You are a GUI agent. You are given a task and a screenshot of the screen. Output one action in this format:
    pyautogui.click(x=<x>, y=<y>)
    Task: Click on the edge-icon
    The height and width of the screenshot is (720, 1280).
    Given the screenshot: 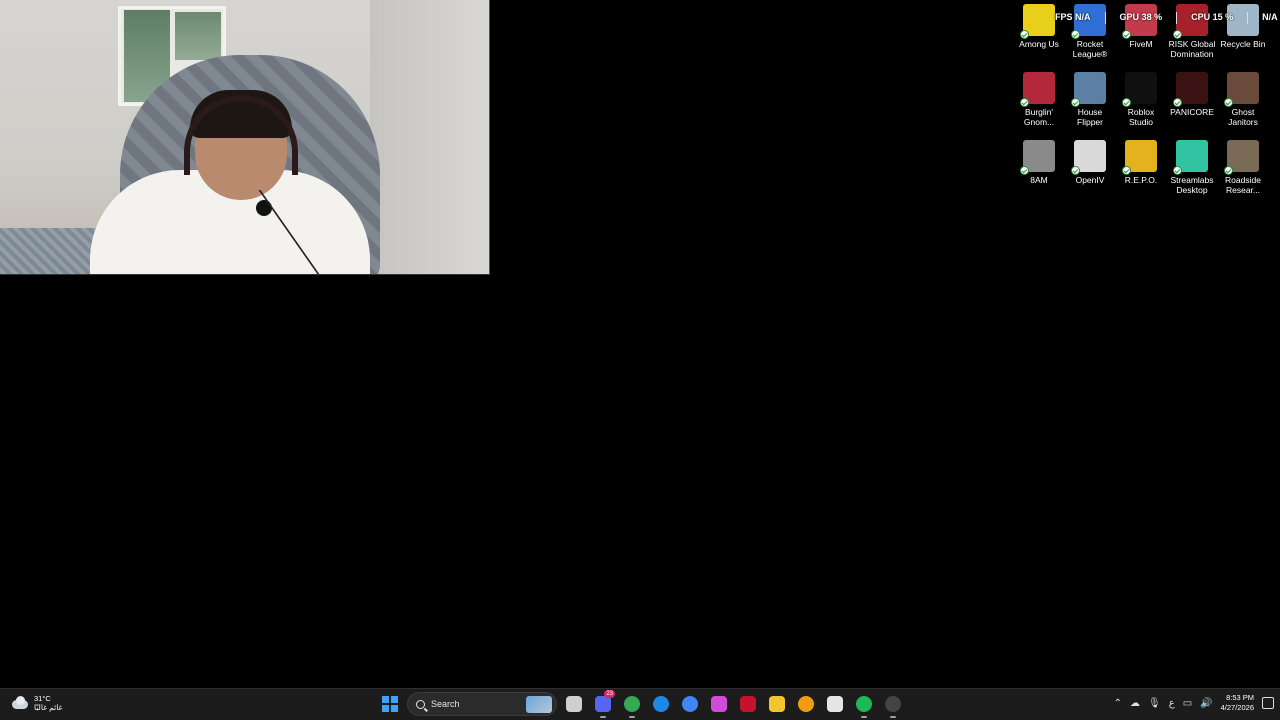 What is the action you would take?
    pyautogui.click(x=661, y=704)
    